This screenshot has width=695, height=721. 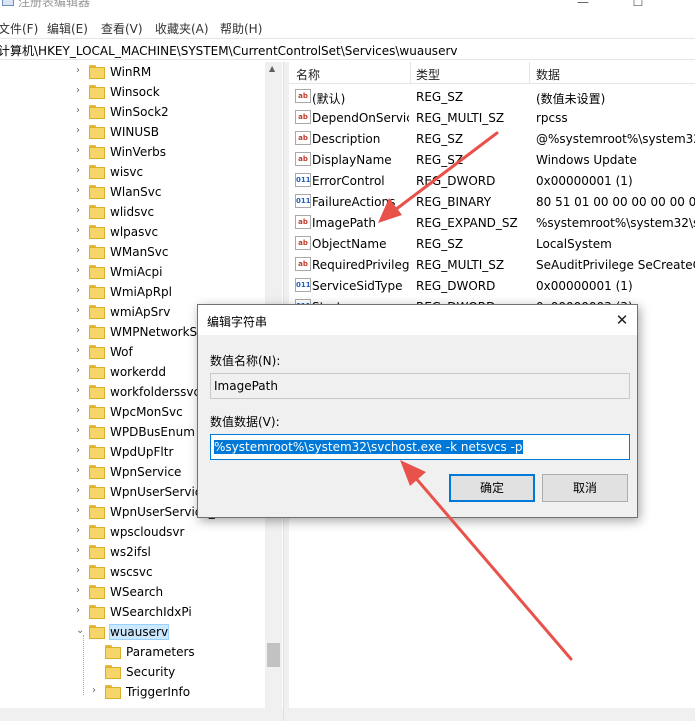 I want to click on tree-item: › Winsock, so click(x=141, y=92).